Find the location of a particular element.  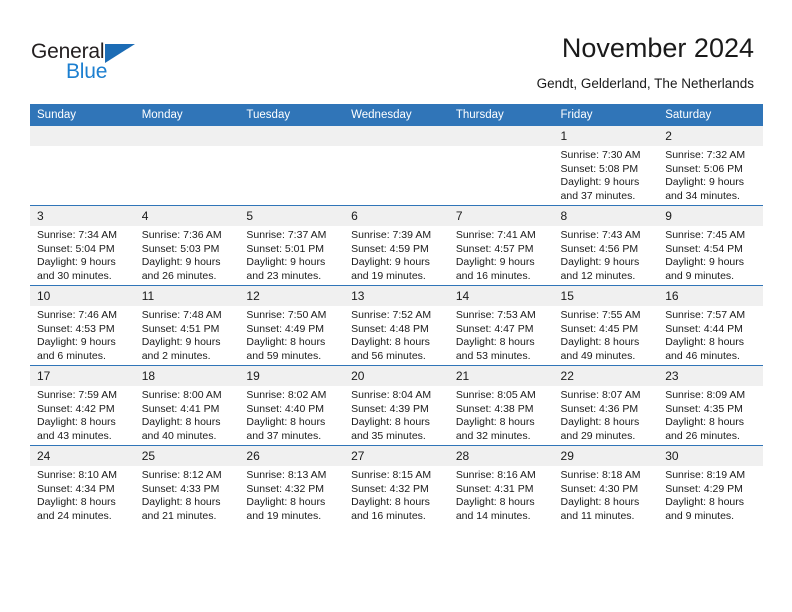

sunset-text: Sunset: 5:04 PM is located at coordinates (76, 248).